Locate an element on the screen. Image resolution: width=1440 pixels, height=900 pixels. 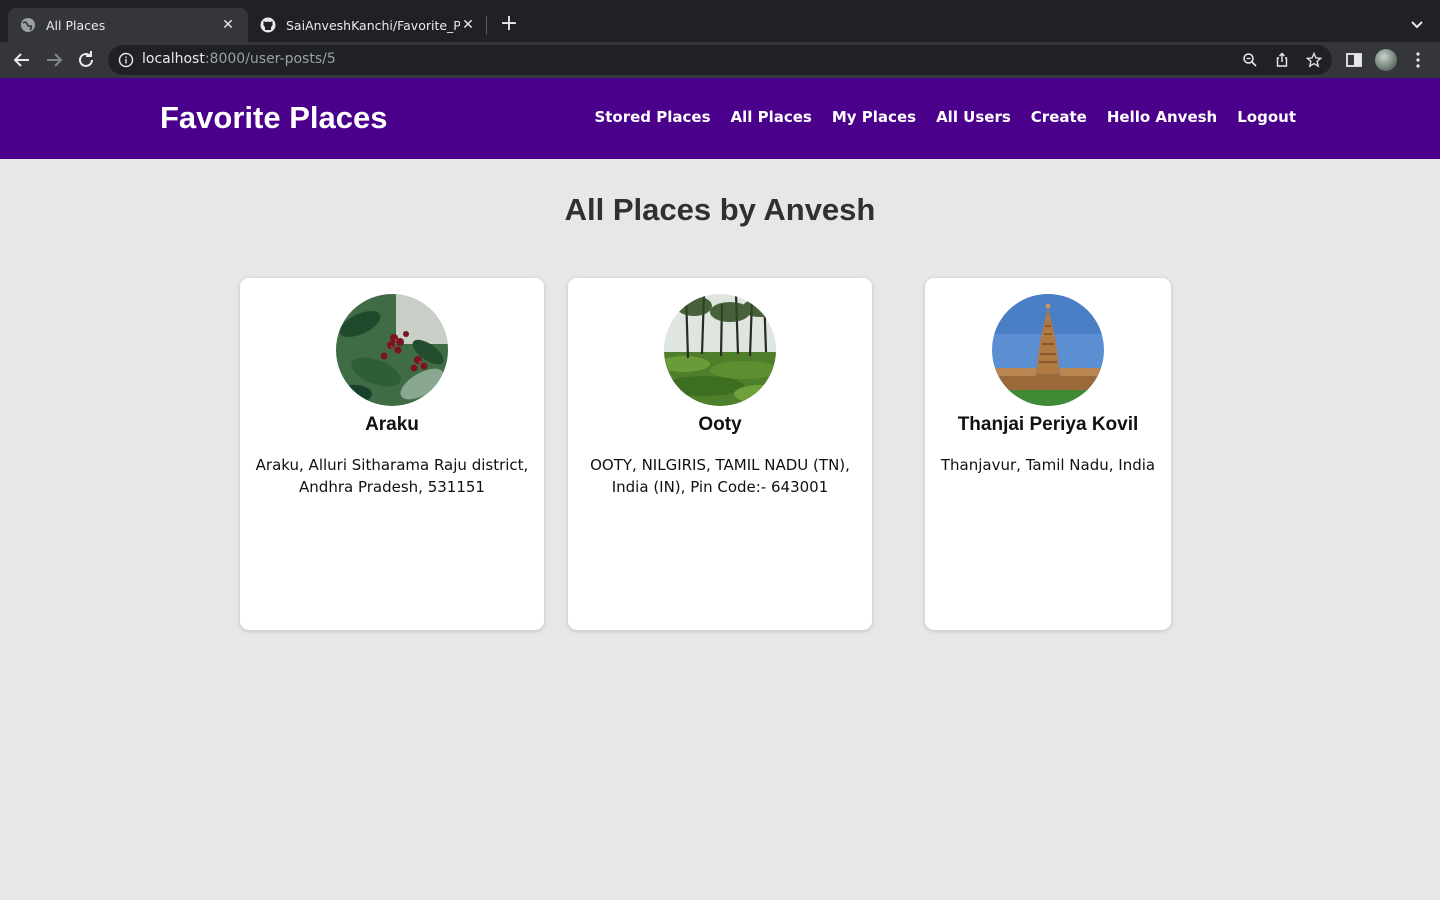
info-icon is located at coordinates (126, 60).